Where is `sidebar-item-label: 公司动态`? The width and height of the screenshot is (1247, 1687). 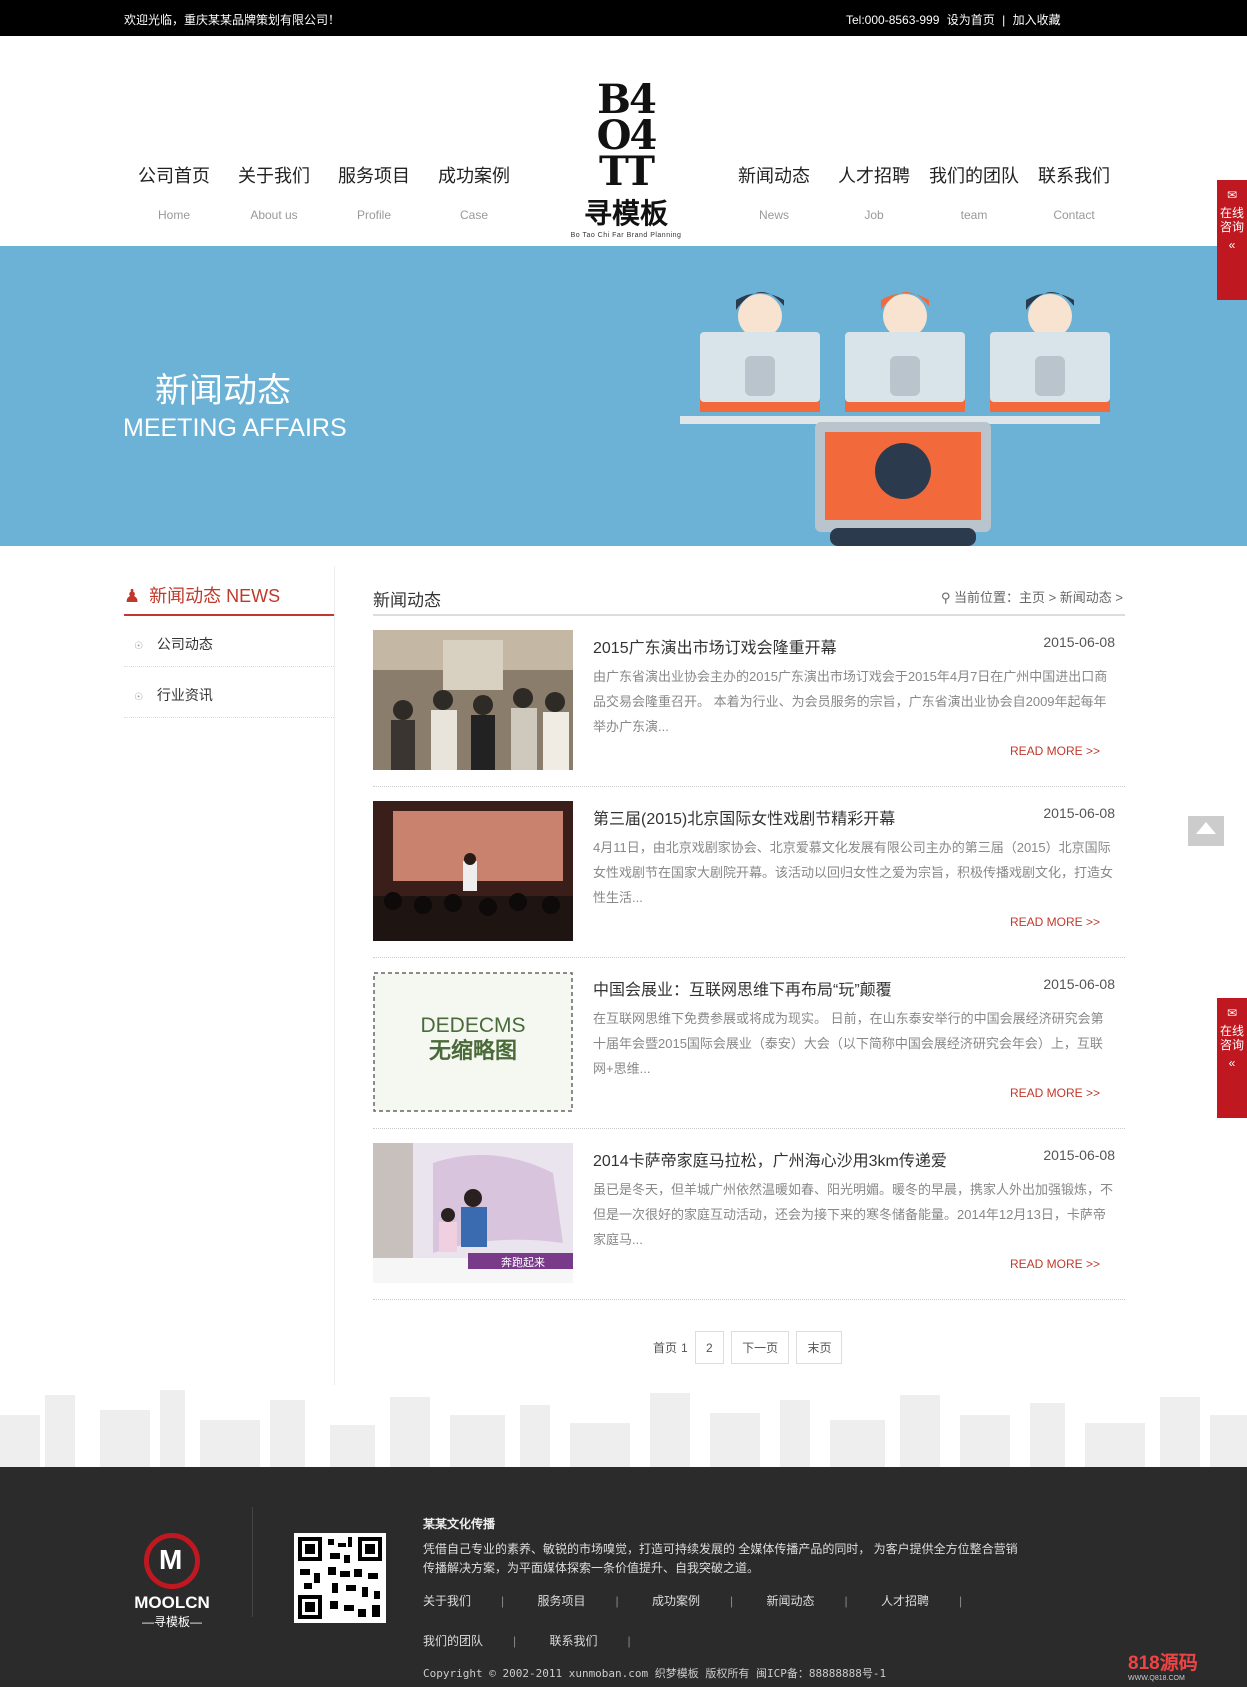 sidebar-item-label: 公司动态 is located at coordinates (184, 644).